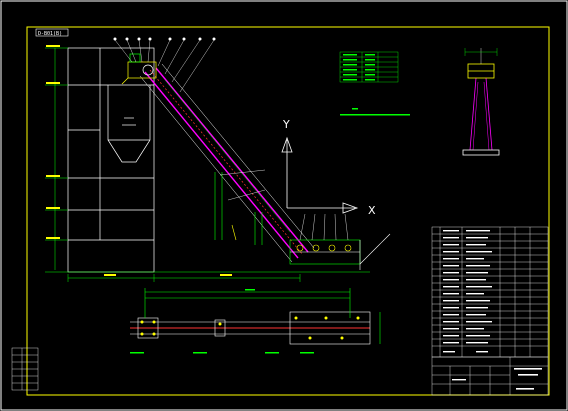 The image size is (568, 411). Describe the element at coordinates (222, 321) in the screenshot. I see `plan-view-labels` at that location.